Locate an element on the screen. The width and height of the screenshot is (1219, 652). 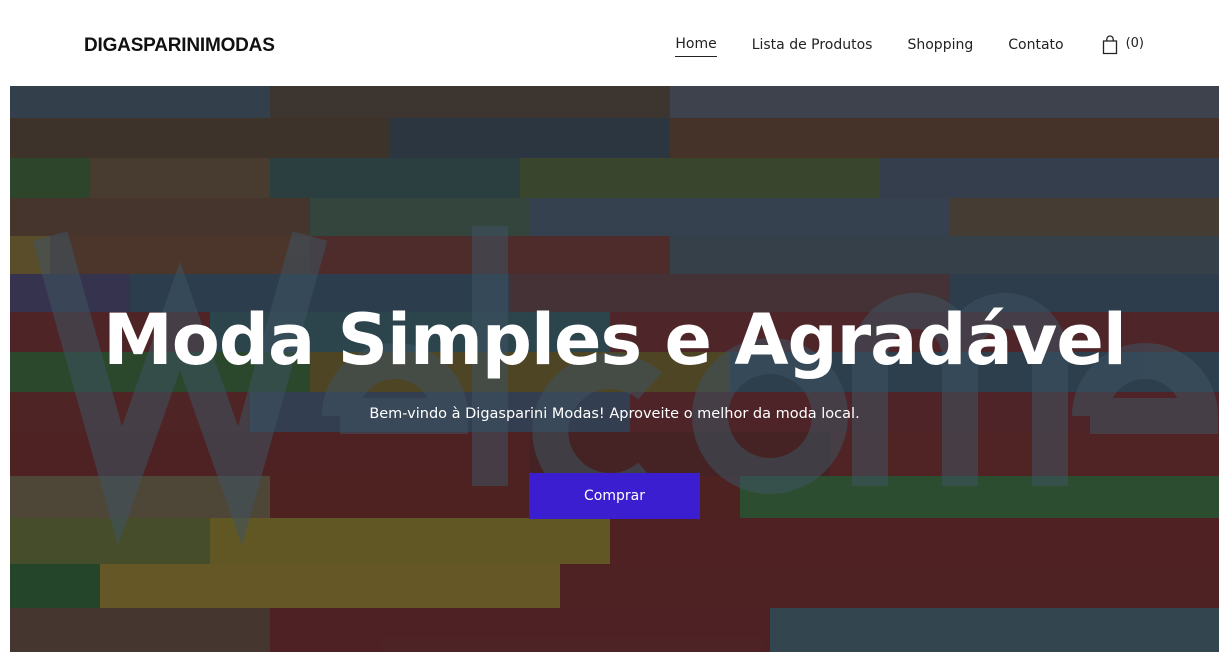
nav-contact-link: Contato is located at coordinates (1035, 45).